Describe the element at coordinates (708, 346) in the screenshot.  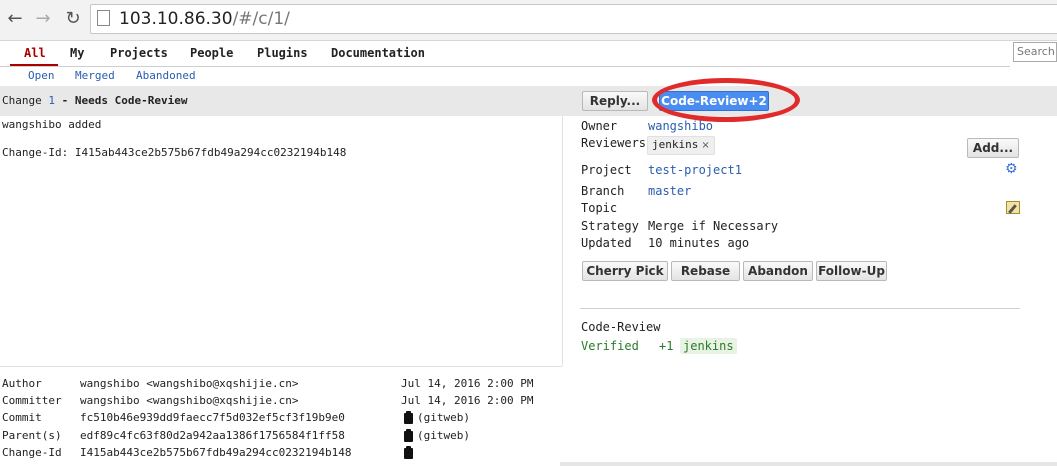
I see `verified-by-chip: jenkins` at that location.